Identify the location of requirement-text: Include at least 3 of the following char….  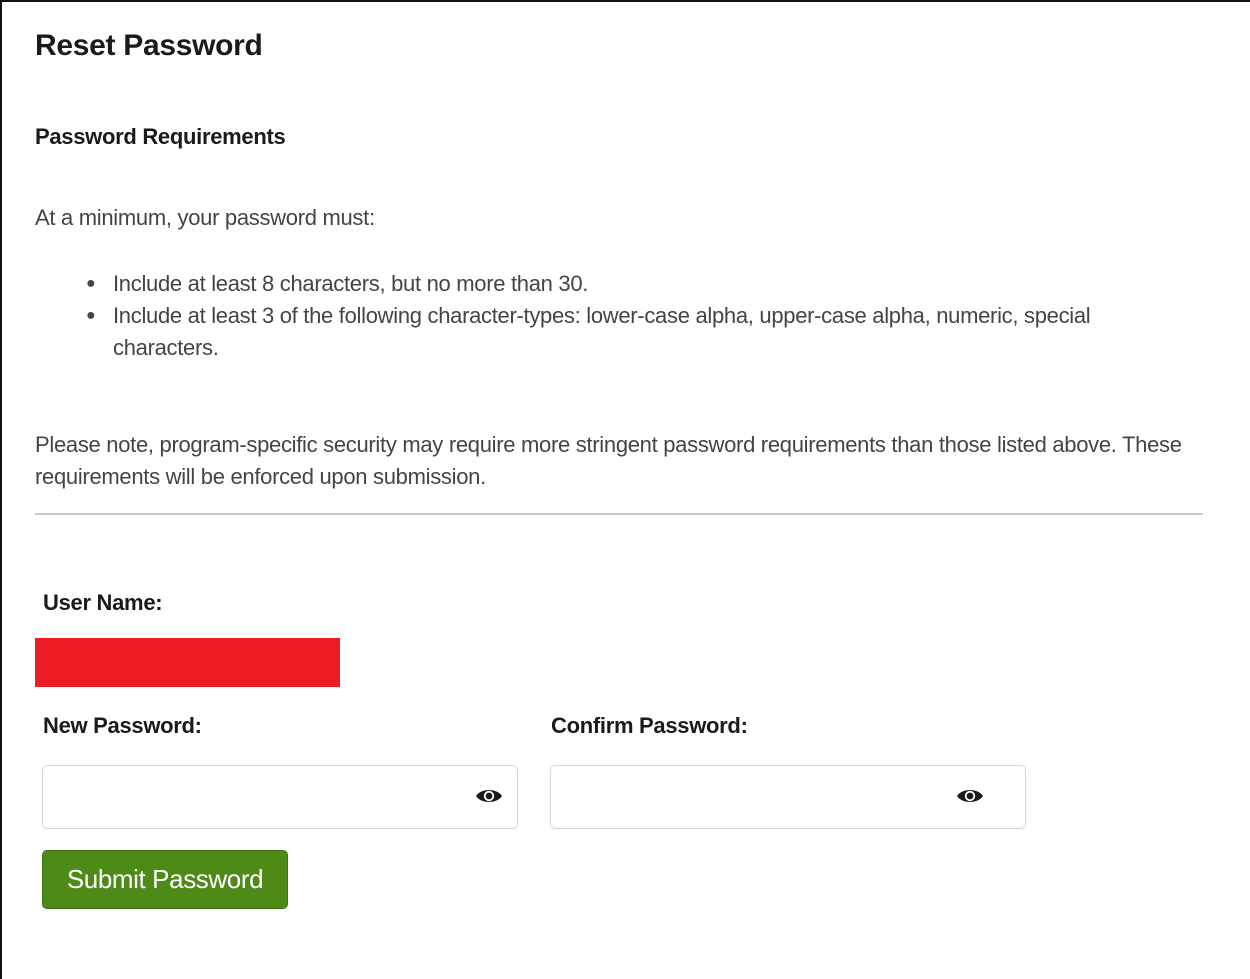
(602, 331).